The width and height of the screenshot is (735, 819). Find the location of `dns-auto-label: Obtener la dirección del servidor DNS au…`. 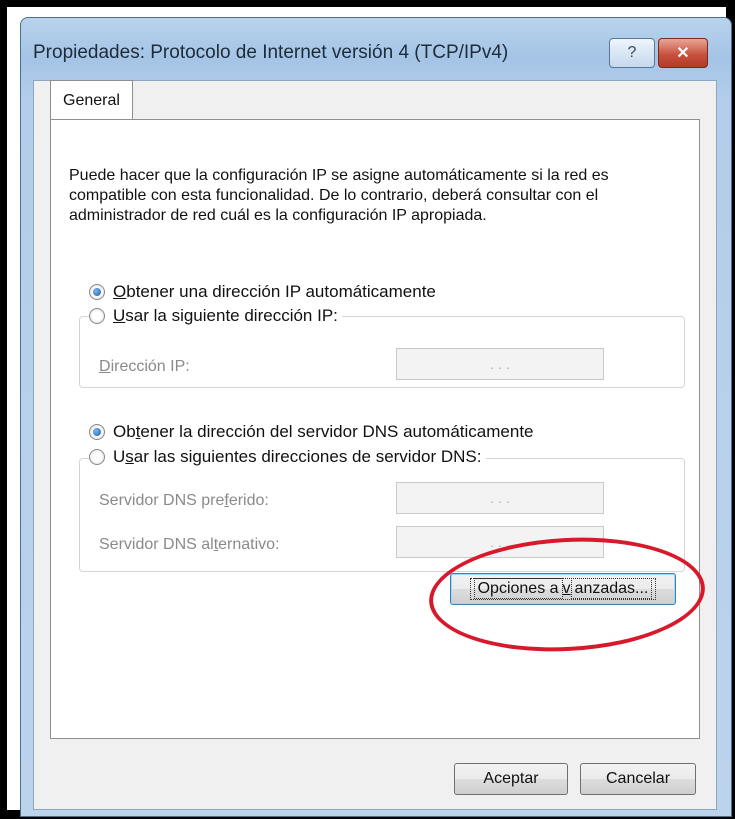

dns-auto-label: Obtener la dirección del servidor DNS au… is located at coordinates (323, 431).